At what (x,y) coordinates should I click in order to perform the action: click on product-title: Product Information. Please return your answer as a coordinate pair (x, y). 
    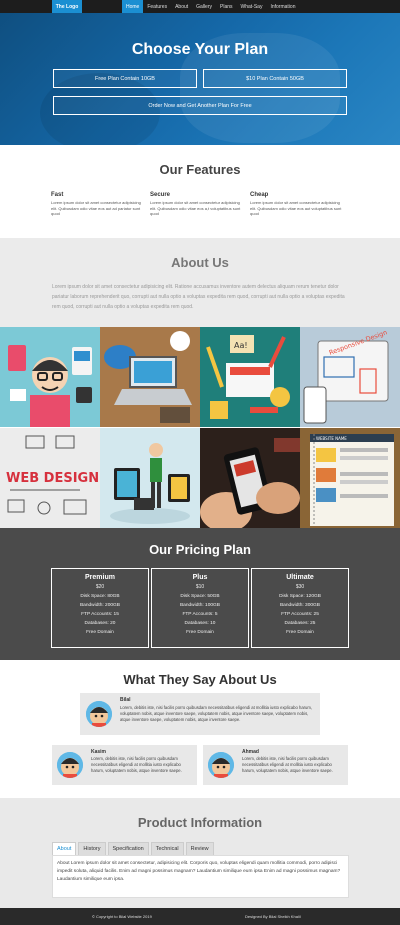
    Looking at the image, I should click on (200, 822).